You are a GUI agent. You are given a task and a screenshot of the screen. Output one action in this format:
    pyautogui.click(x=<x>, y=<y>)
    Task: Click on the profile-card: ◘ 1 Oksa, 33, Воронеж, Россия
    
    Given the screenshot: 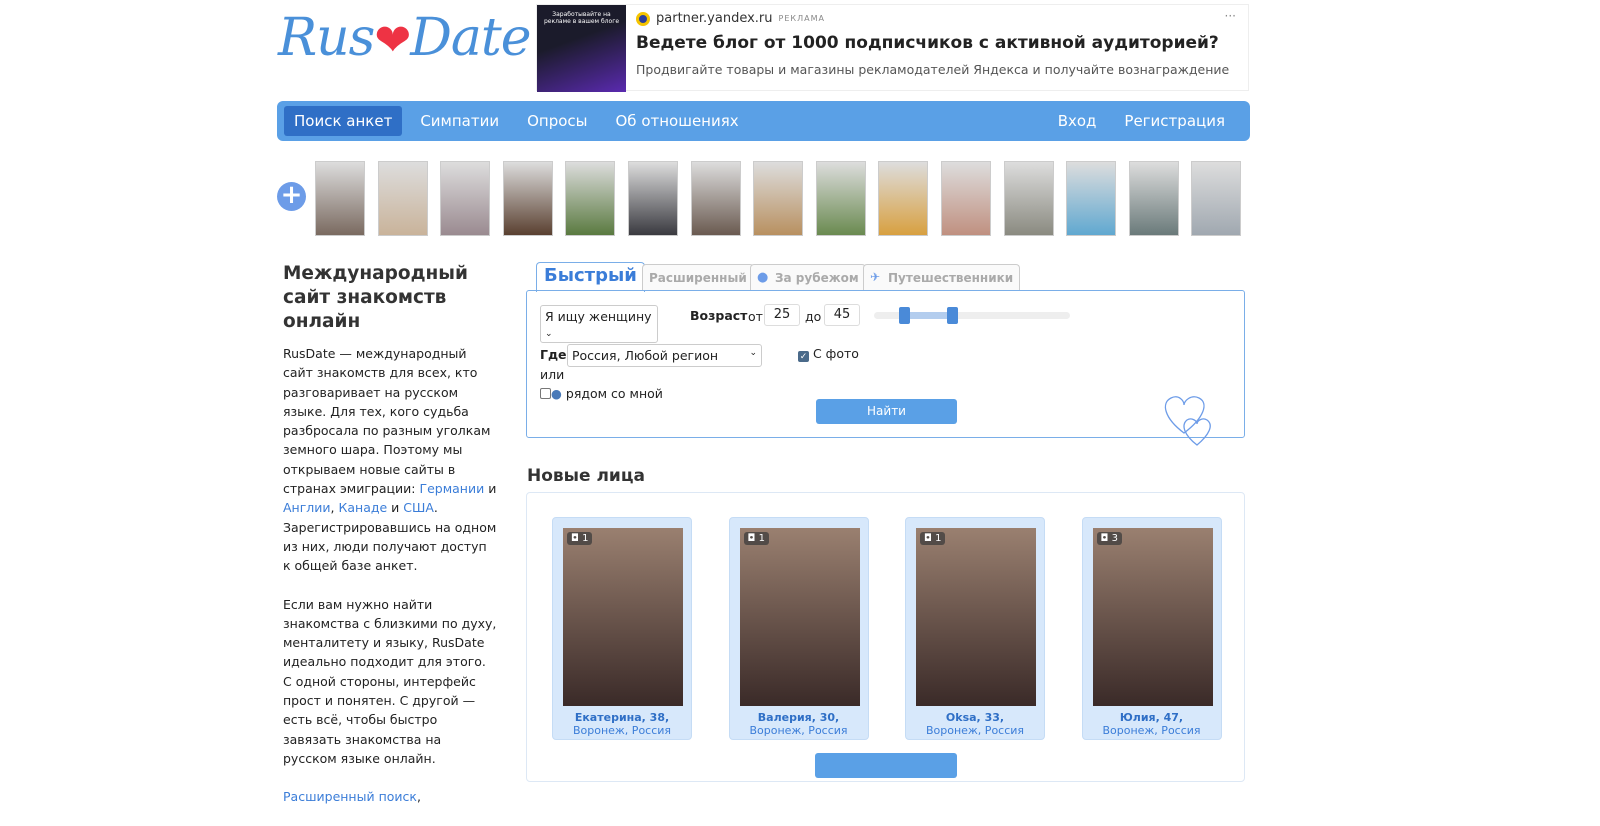 What is the action you would take?
    pyautogui.click(x=975, y=628)
    